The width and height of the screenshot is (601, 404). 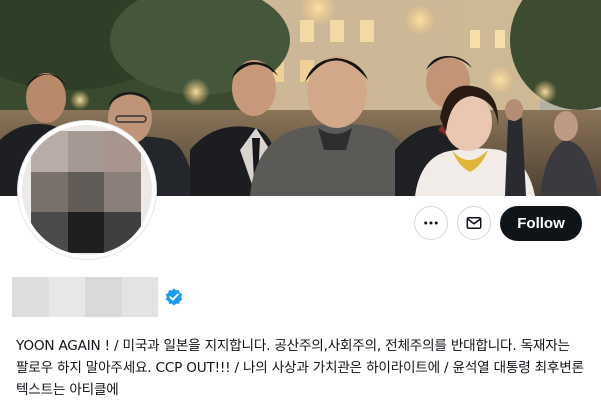 I want to click on avatar-image, so click(x=87, y=190).